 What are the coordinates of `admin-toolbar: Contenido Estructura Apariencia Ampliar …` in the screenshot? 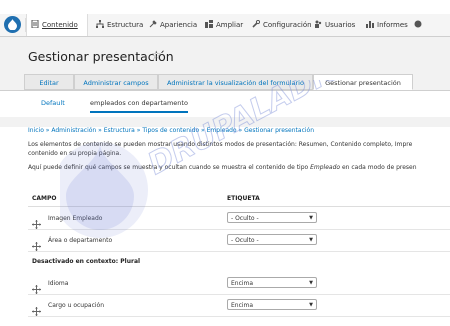 It's located at (225, 25).